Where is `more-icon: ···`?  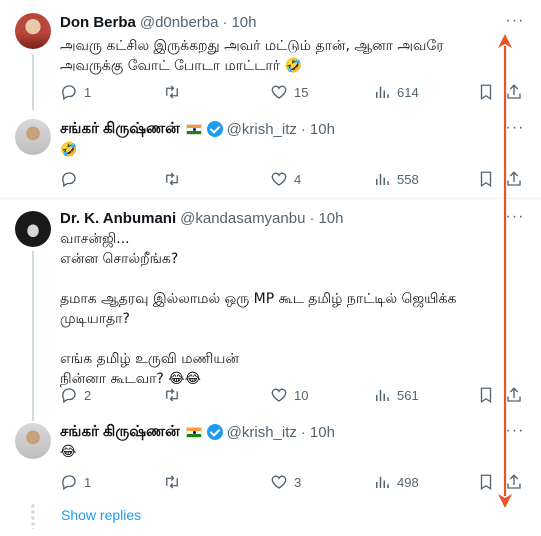
more-icon: ··· is located at coordinates (515, 23).